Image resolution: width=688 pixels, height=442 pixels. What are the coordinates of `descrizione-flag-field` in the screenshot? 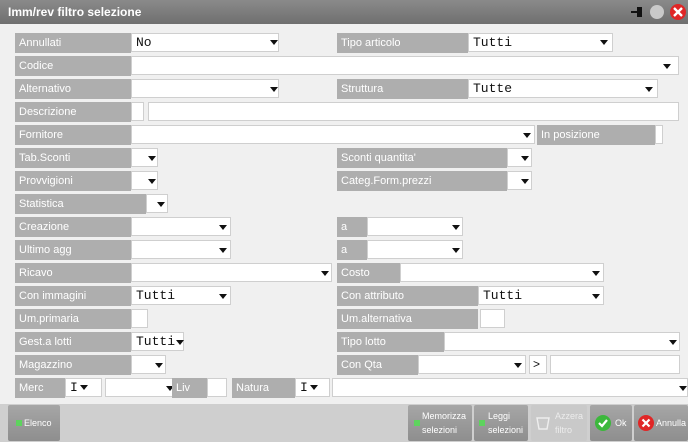 It's located at (137, 111).